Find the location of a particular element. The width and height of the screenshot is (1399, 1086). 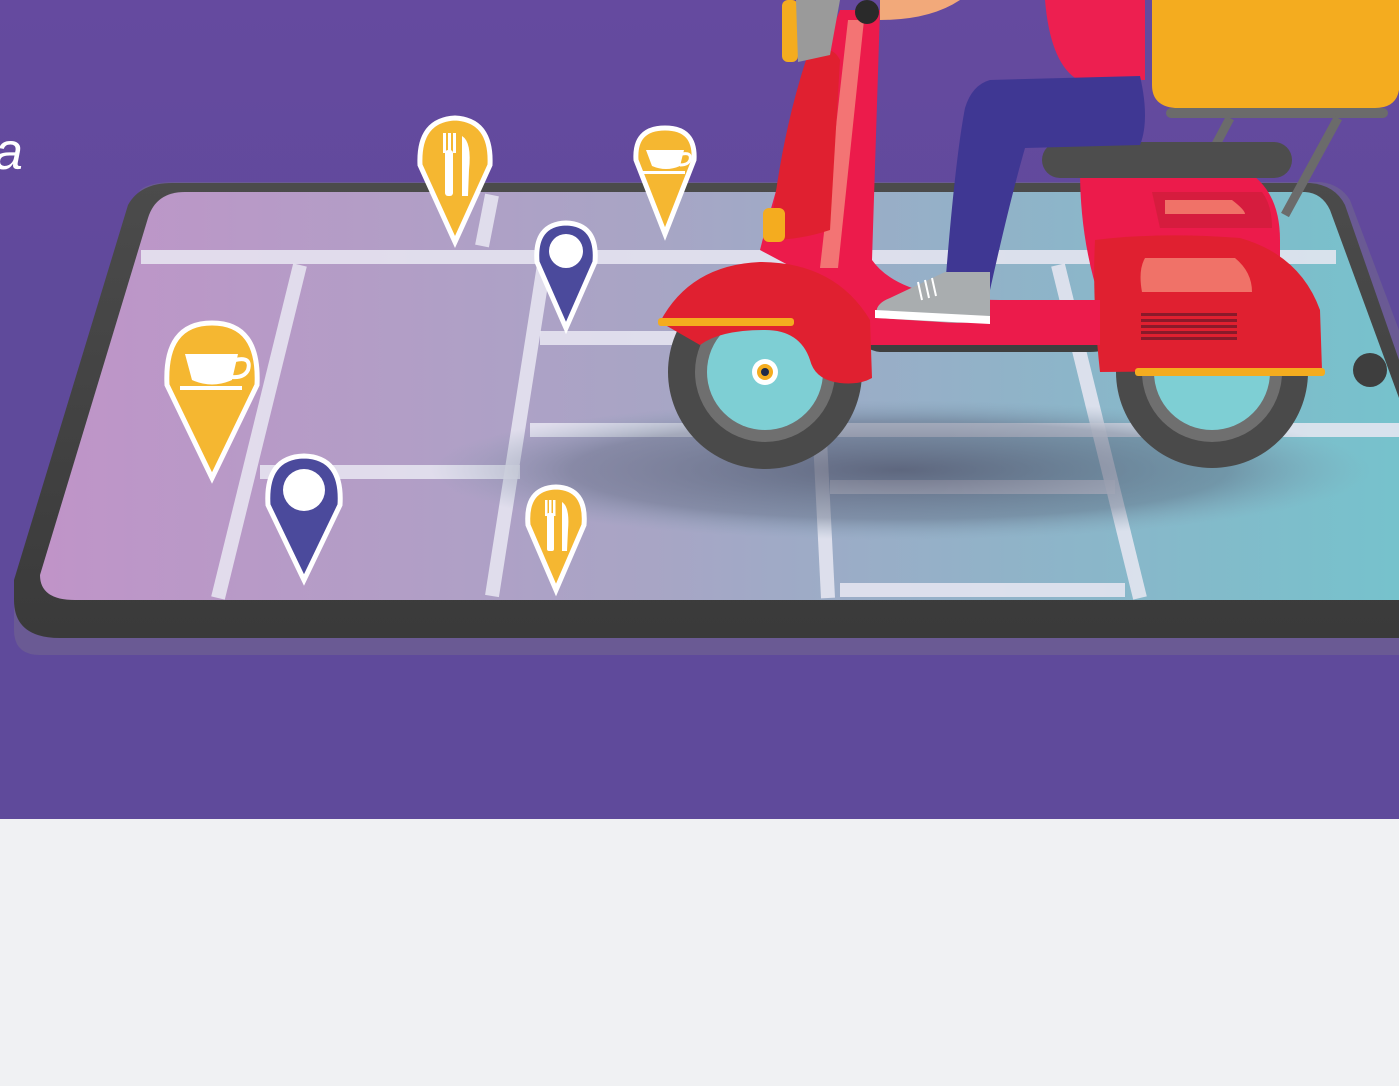

delivery-box is located at coordinates (1275, 54).